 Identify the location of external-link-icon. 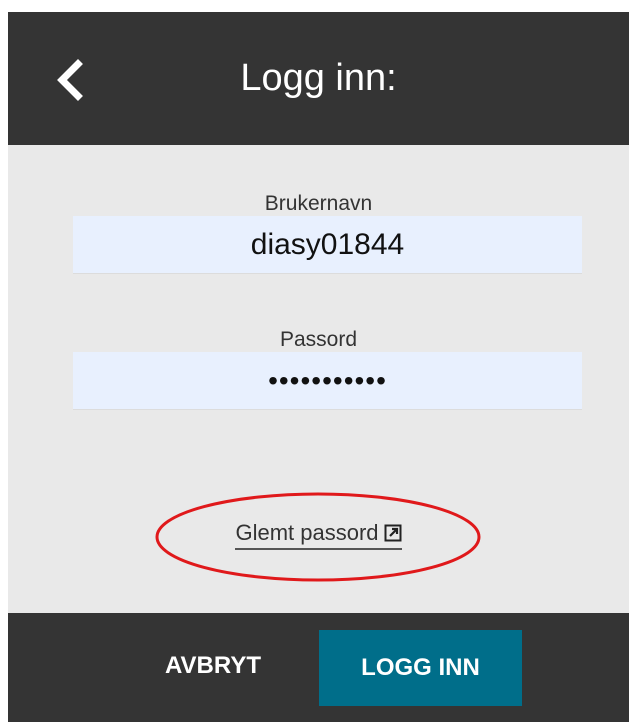
(393, 533).